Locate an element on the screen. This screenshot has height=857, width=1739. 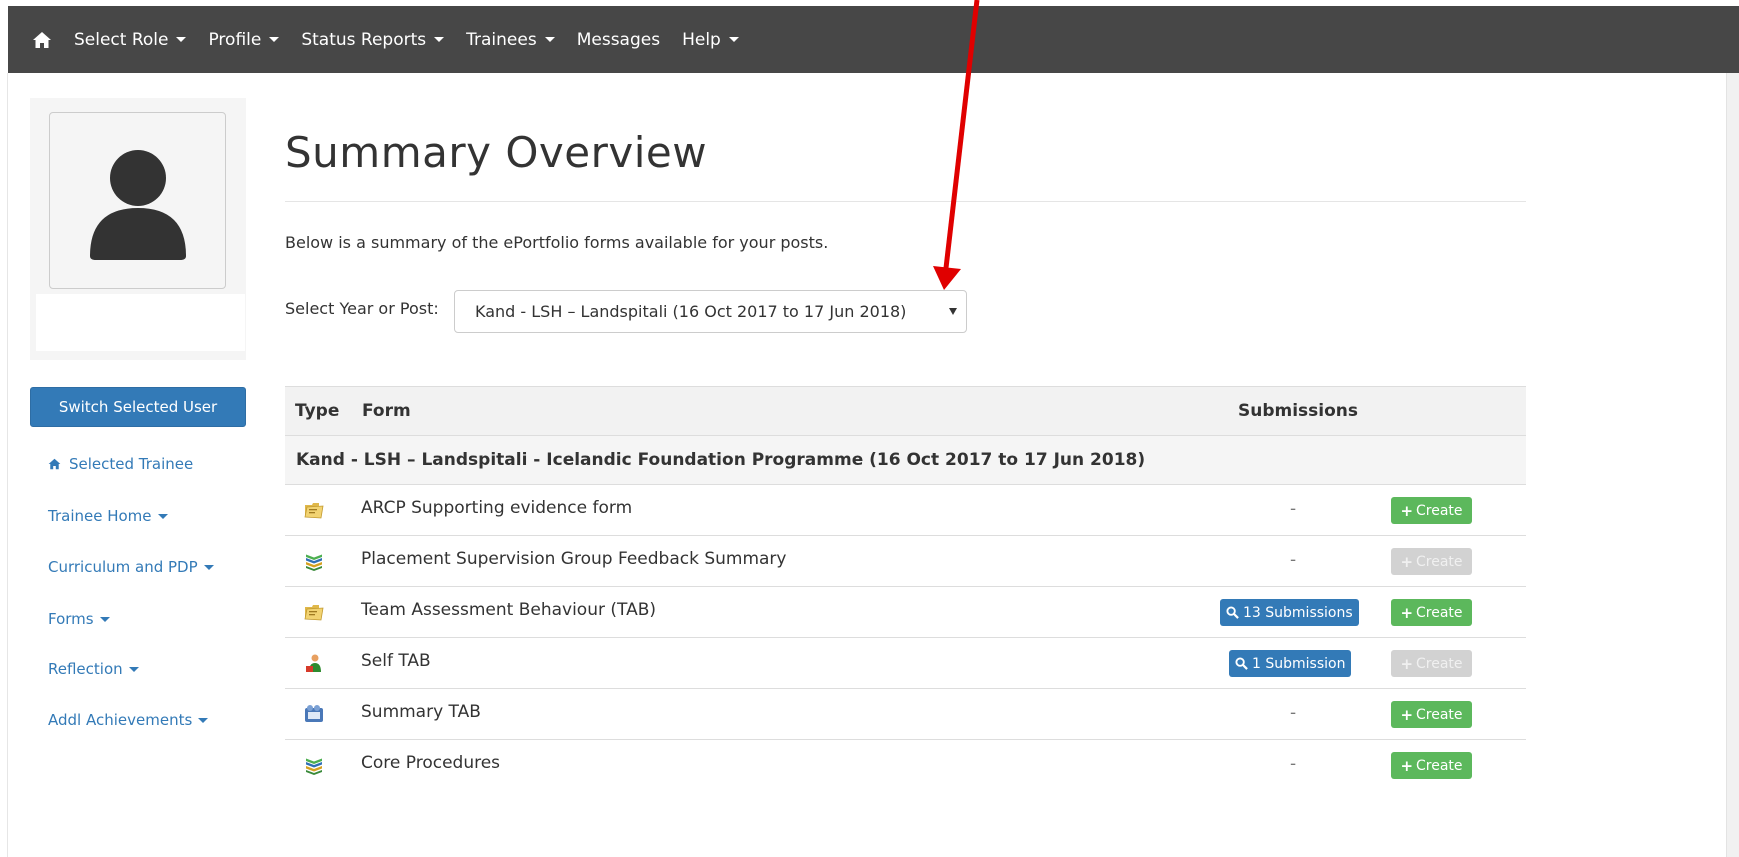
nav-label: Messages is located at coordinates (618, 39).